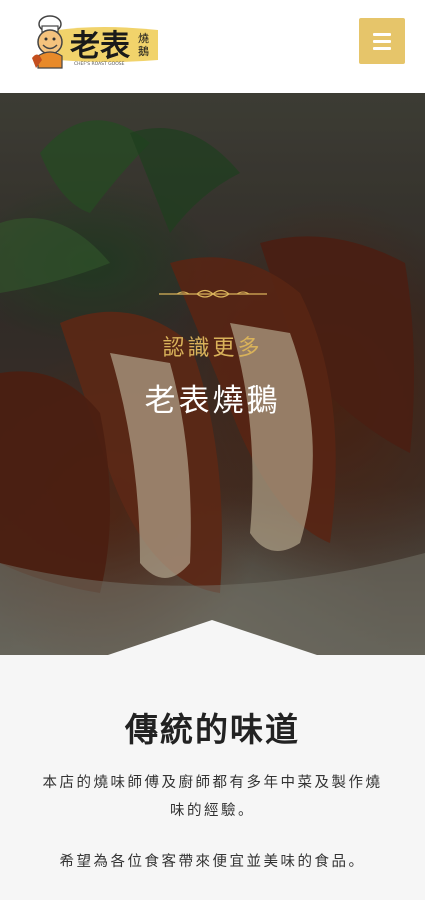  Describe the element at coordinates (213, 293) in the screenshot. I see `gold-ornament-divider` at that location.